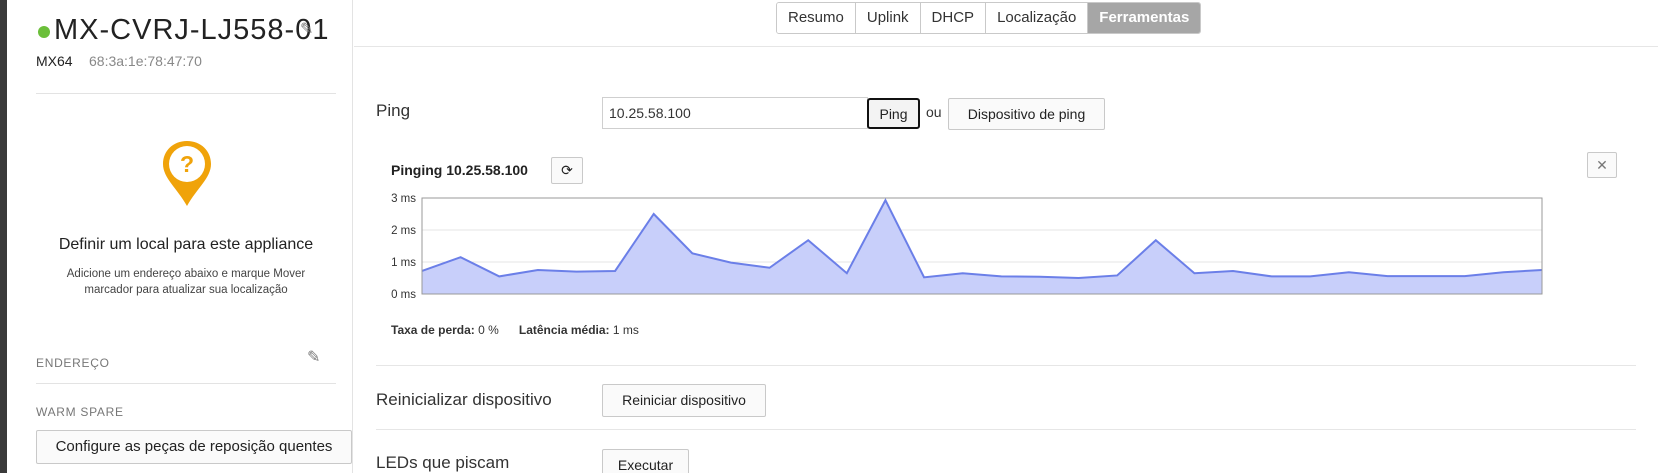 The height and width of the screenshot is (473, 1658). Describe the element at coordinates (403, 199) in the screenshot. I see `chart-y-tick-label: 3 ms` at that location.